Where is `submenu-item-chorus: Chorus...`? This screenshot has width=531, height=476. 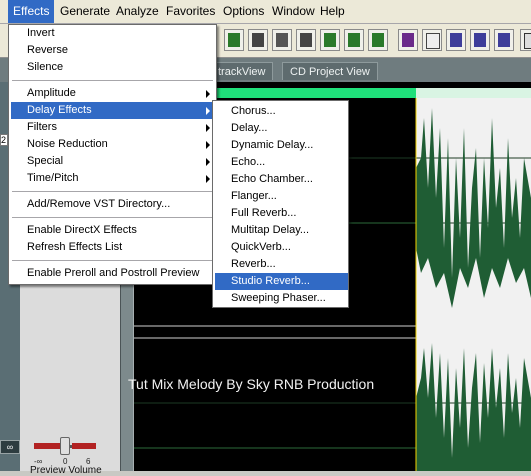
submenu-item-chorus: Chorus... is located at coordinates (281, 111).